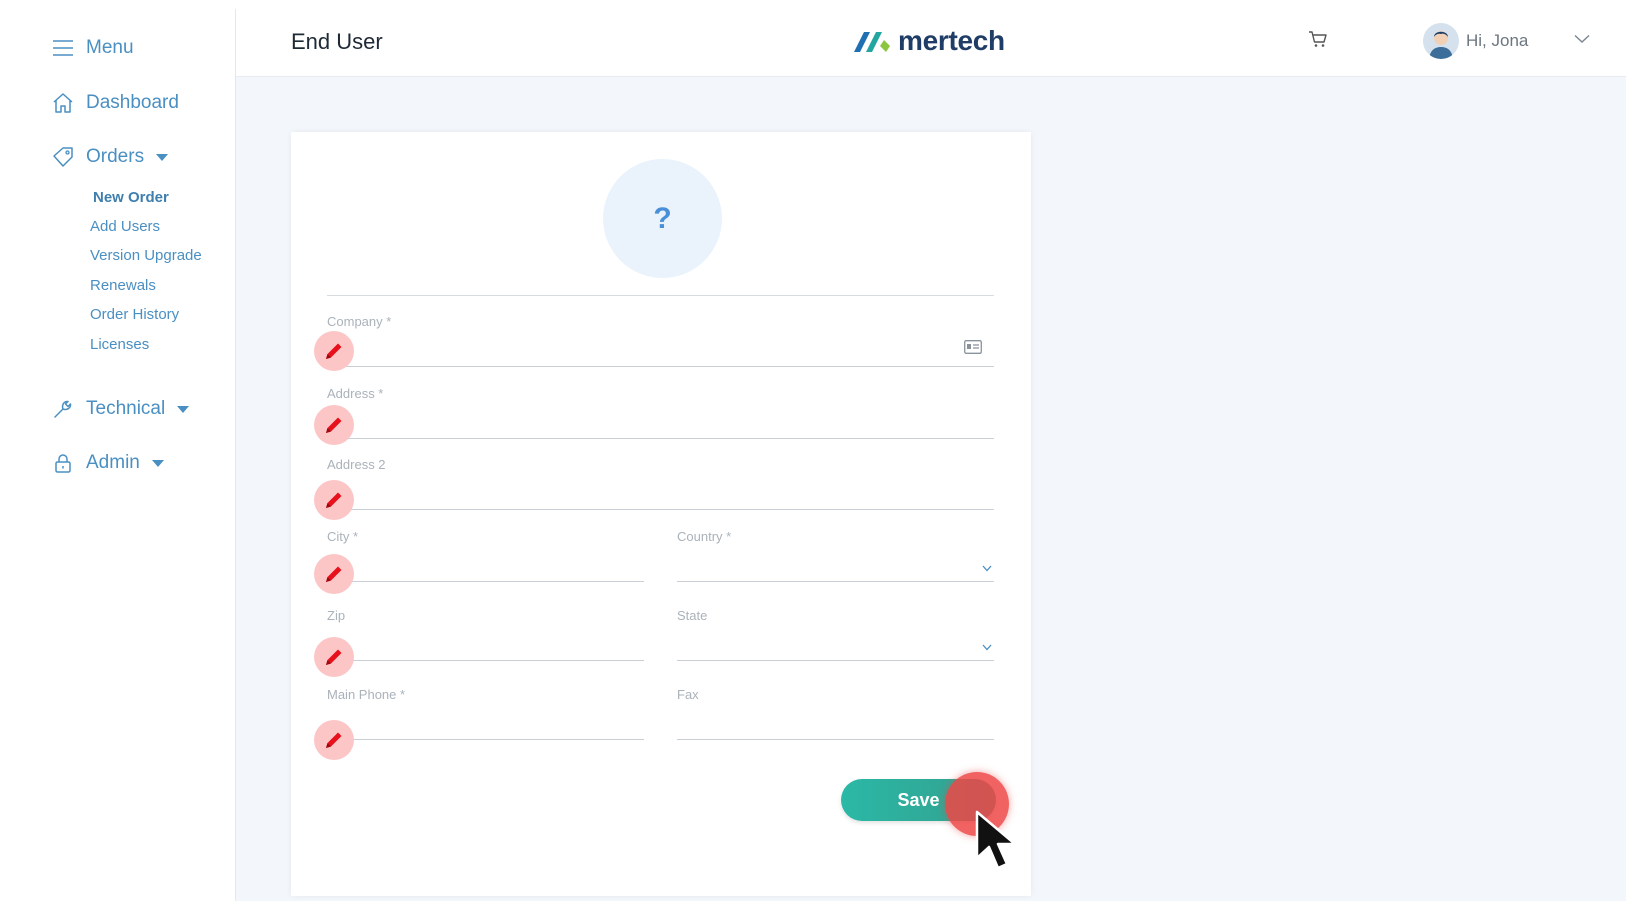 The height and width of the screenshot is (901, 1637). What do you see at coordinates (355, 393) in the screenshot?
I see `address-label: Address *` at bounding box center [355, 393].